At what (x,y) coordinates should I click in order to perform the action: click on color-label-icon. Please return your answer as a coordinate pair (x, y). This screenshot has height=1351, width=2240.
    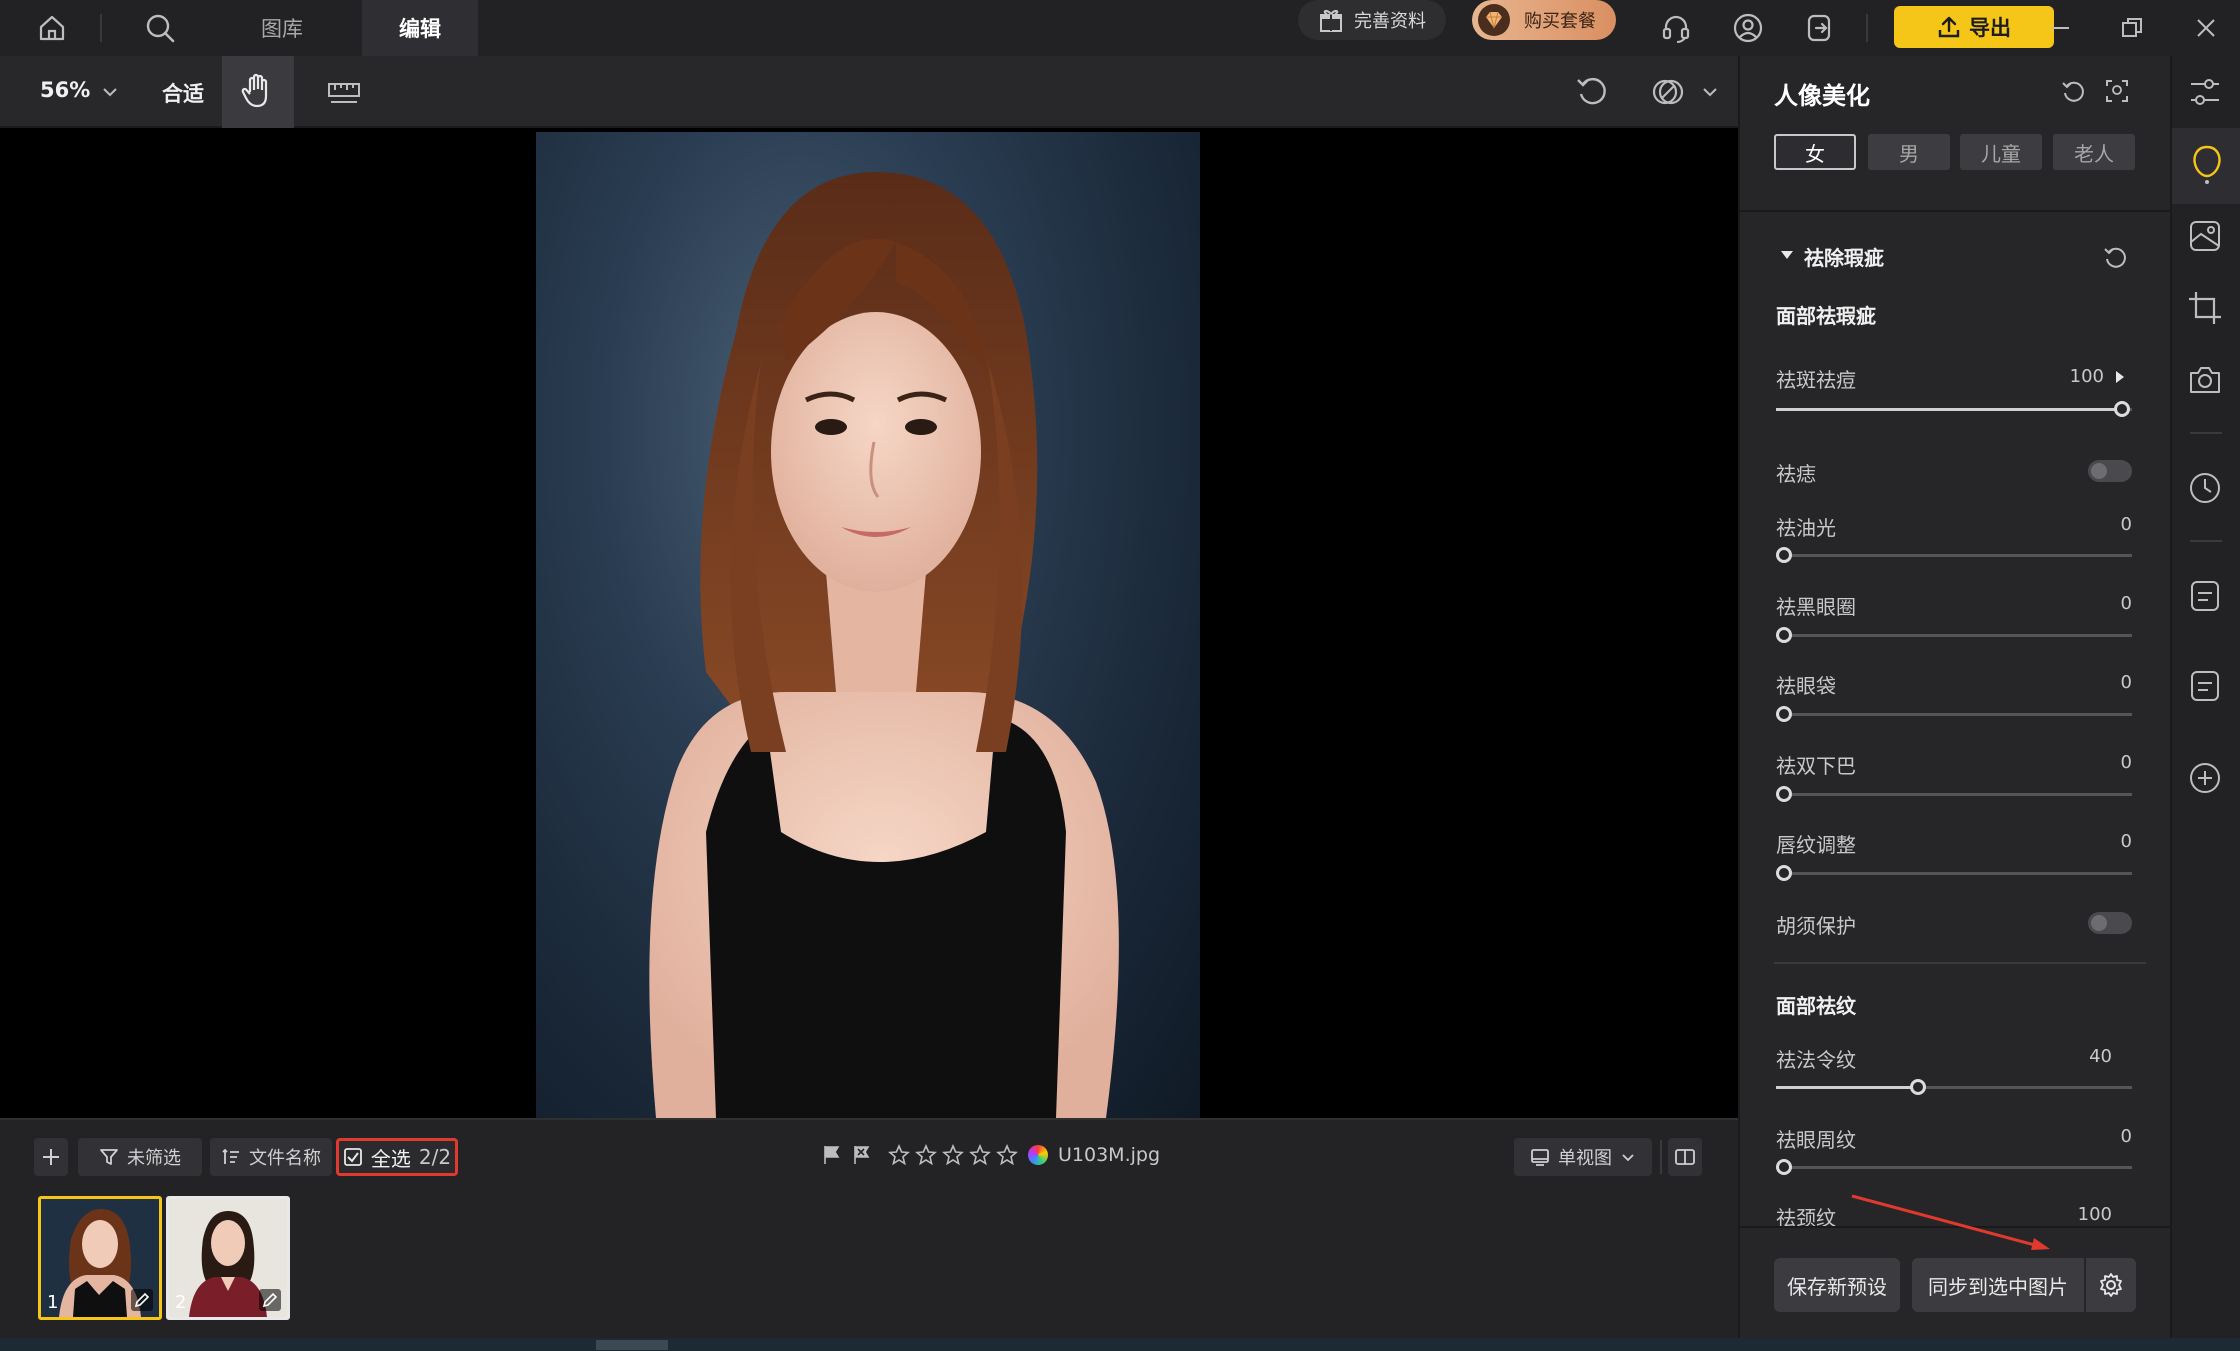
    Looking at the image, I should click on (1038, 1155).